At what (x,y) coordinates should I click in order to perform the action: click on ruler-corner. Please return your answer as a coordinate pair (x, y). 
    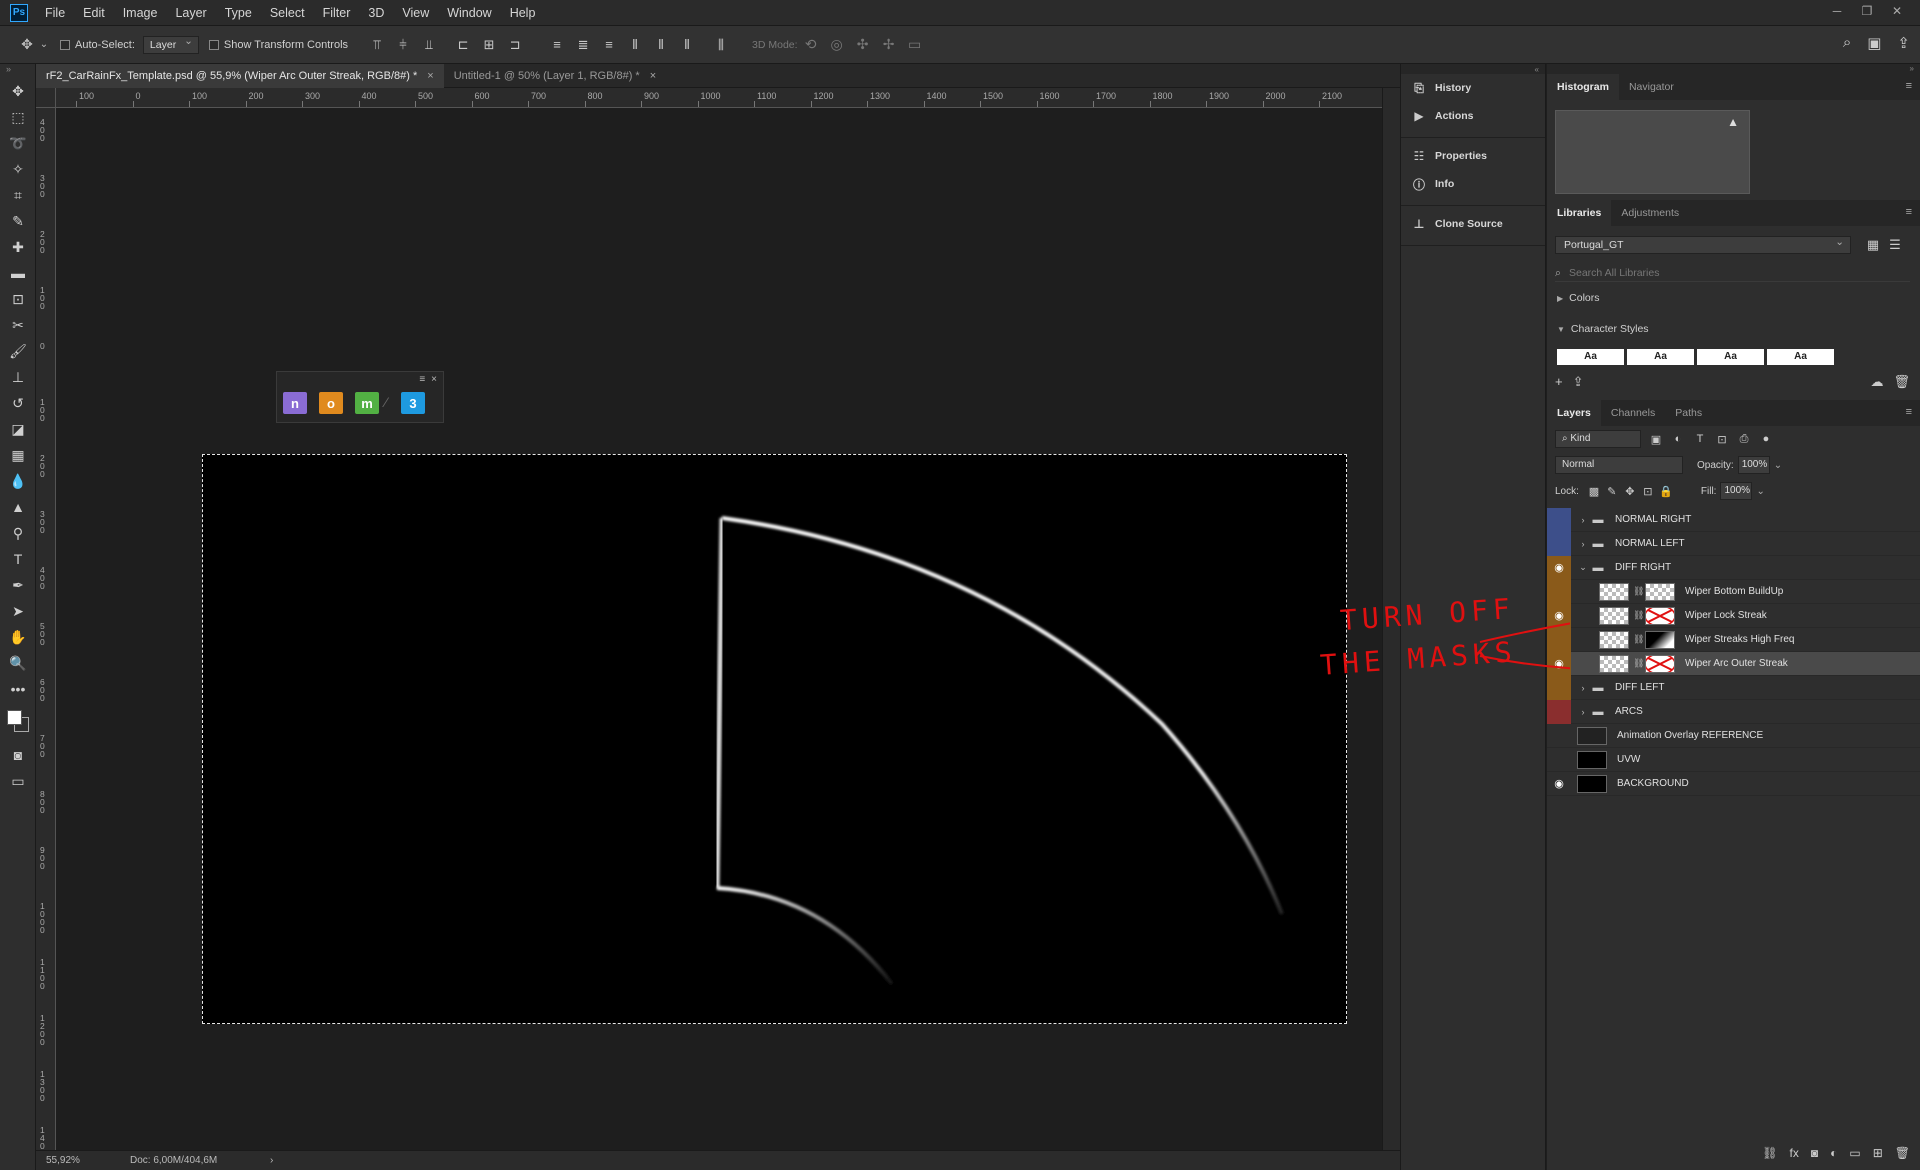
    Looking at the image, I should click on (46, 98).